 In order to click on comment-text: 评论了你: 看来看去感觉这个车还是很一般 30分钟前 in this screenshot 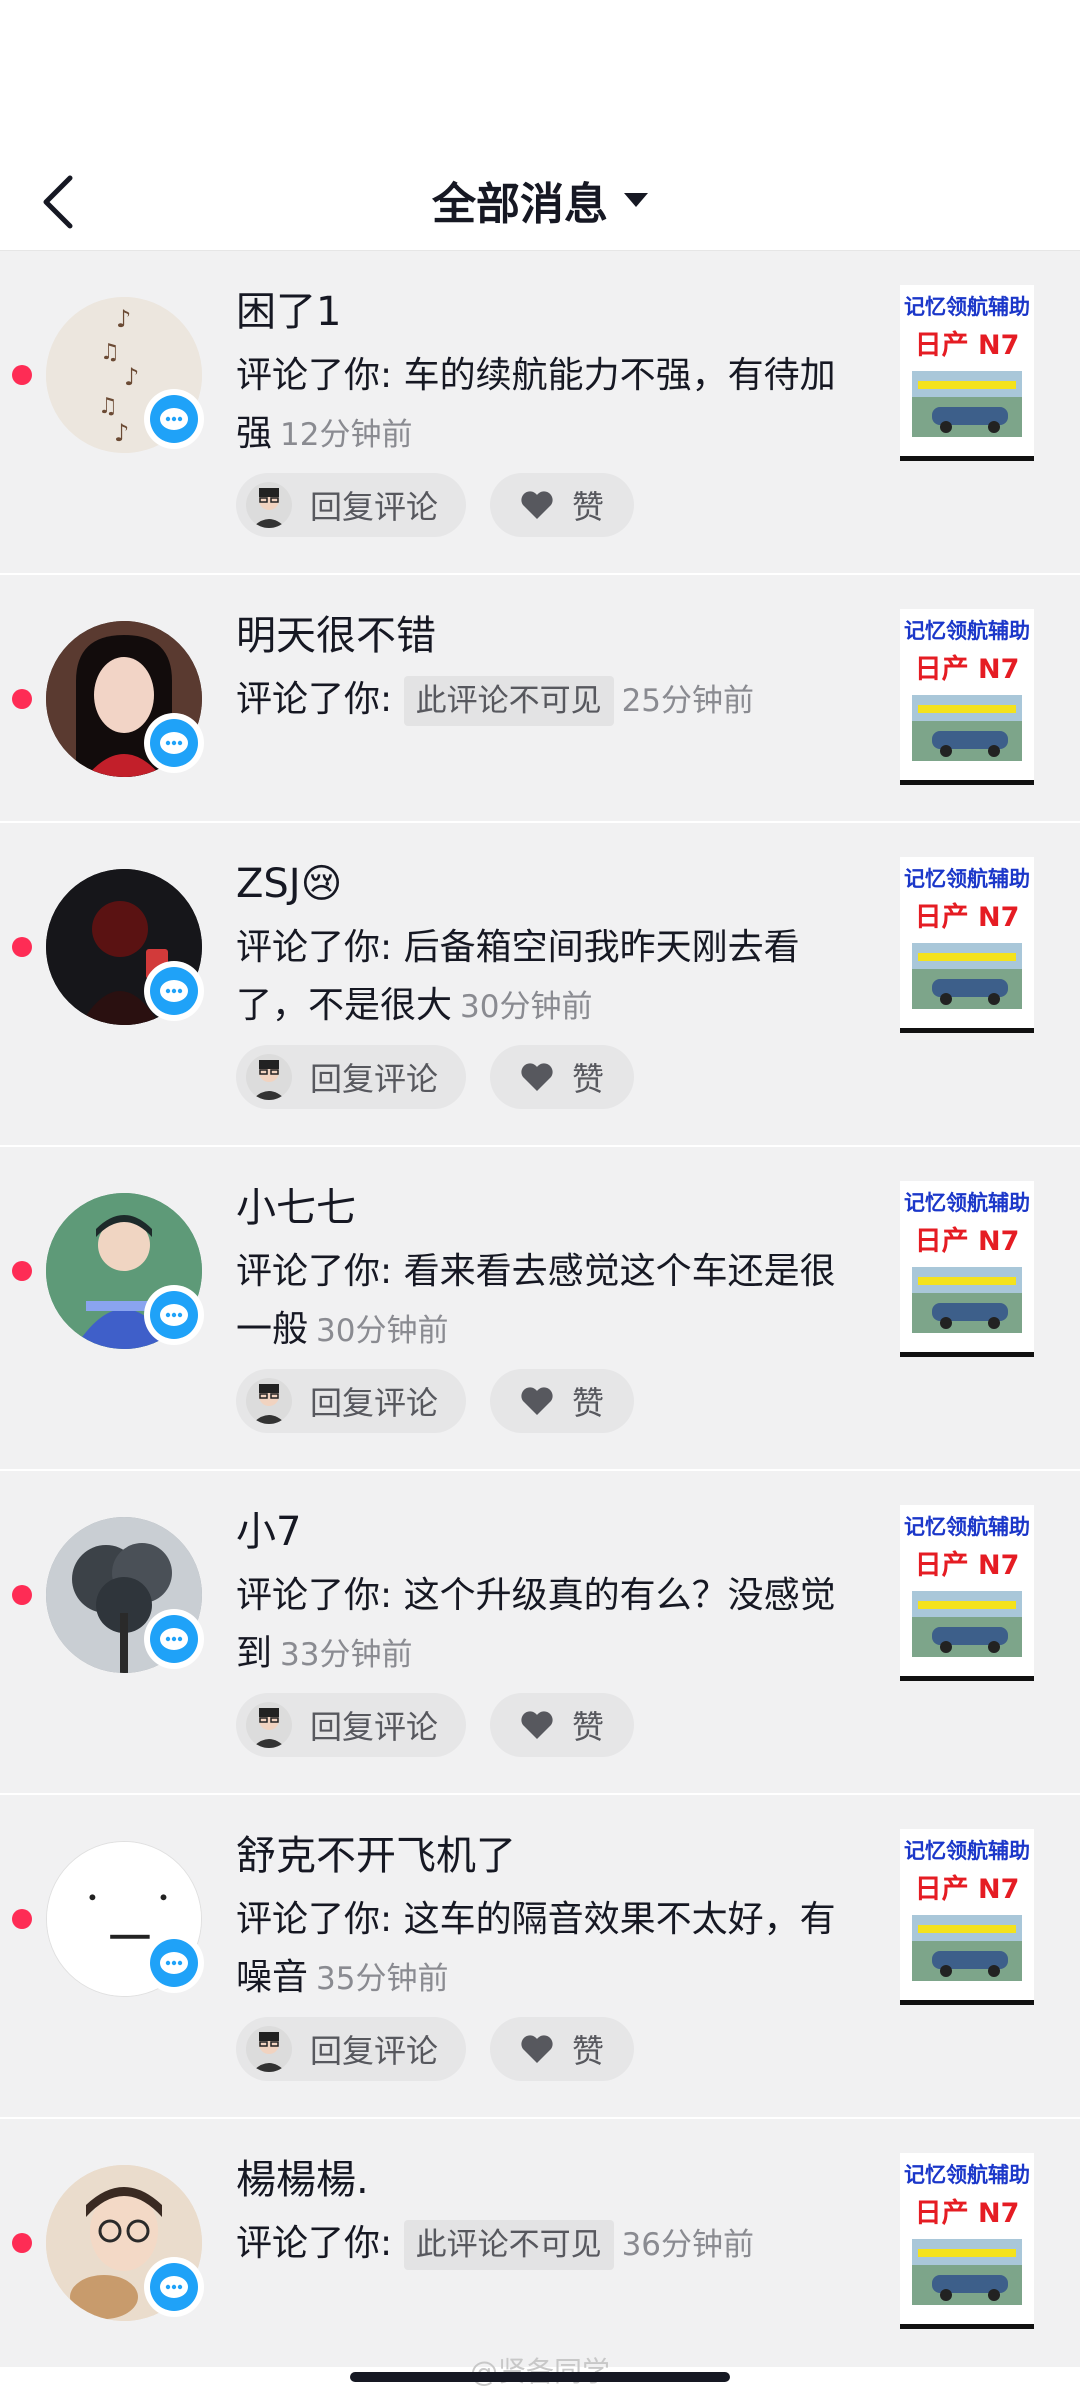, I will do `click(546, 1301)`.